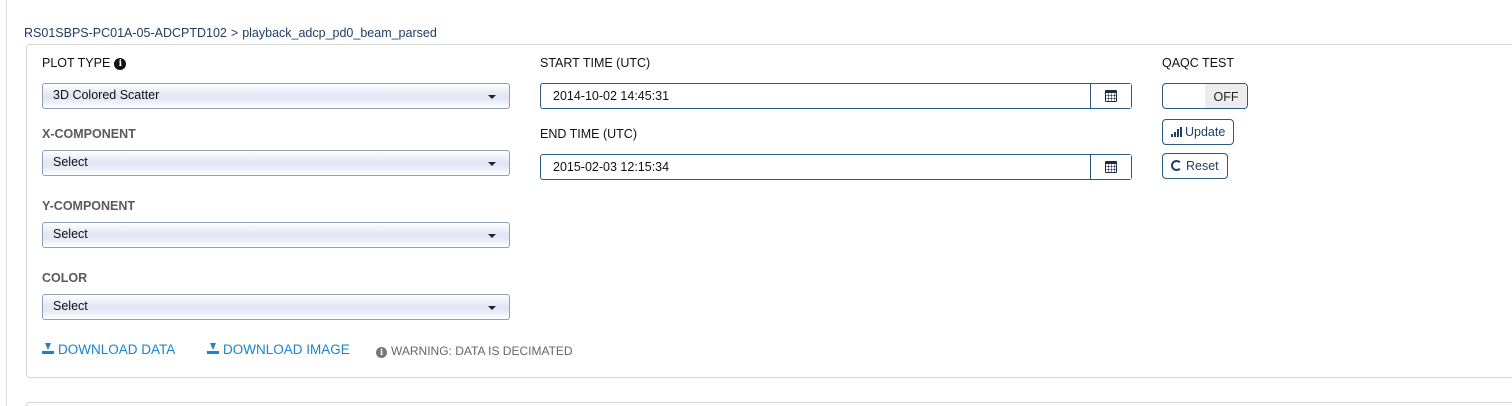 This screenshot has height=406, width=1512. What do you see at coordinates (89, 134) in the screenshot?
I see `x-component-label: X-COMPONENT` at bounding box center [89, 134].